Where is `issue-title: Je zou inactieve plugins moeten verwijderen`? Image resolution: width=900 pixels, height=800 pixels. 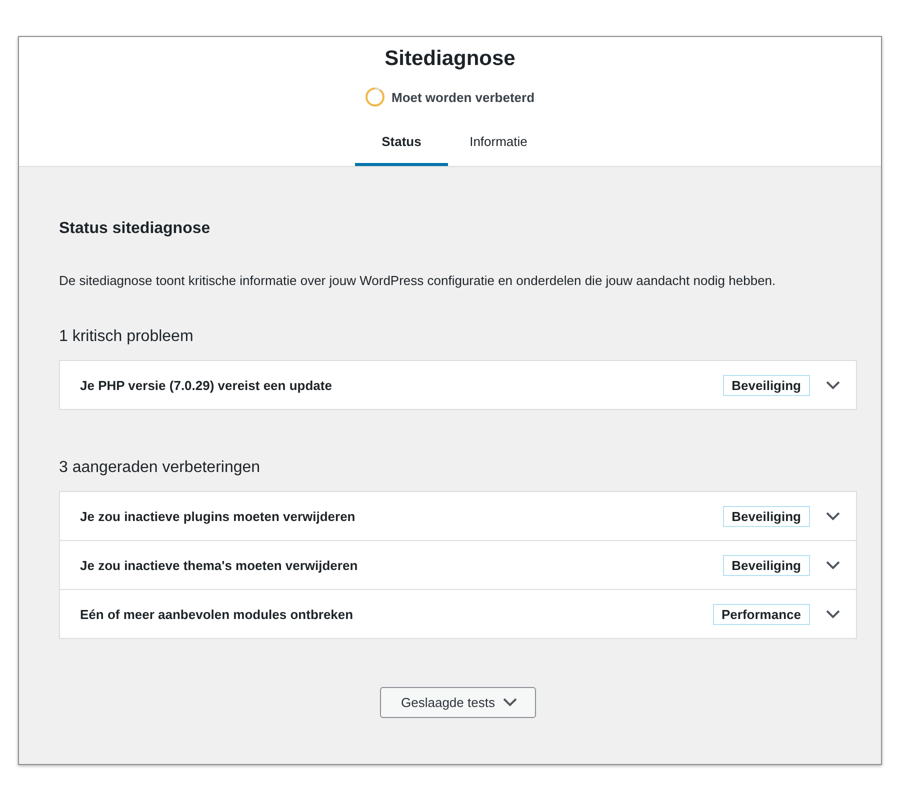 issue-title: Je zou inactieve plugins moeten verwijderen is located at coordinates (218, 516).